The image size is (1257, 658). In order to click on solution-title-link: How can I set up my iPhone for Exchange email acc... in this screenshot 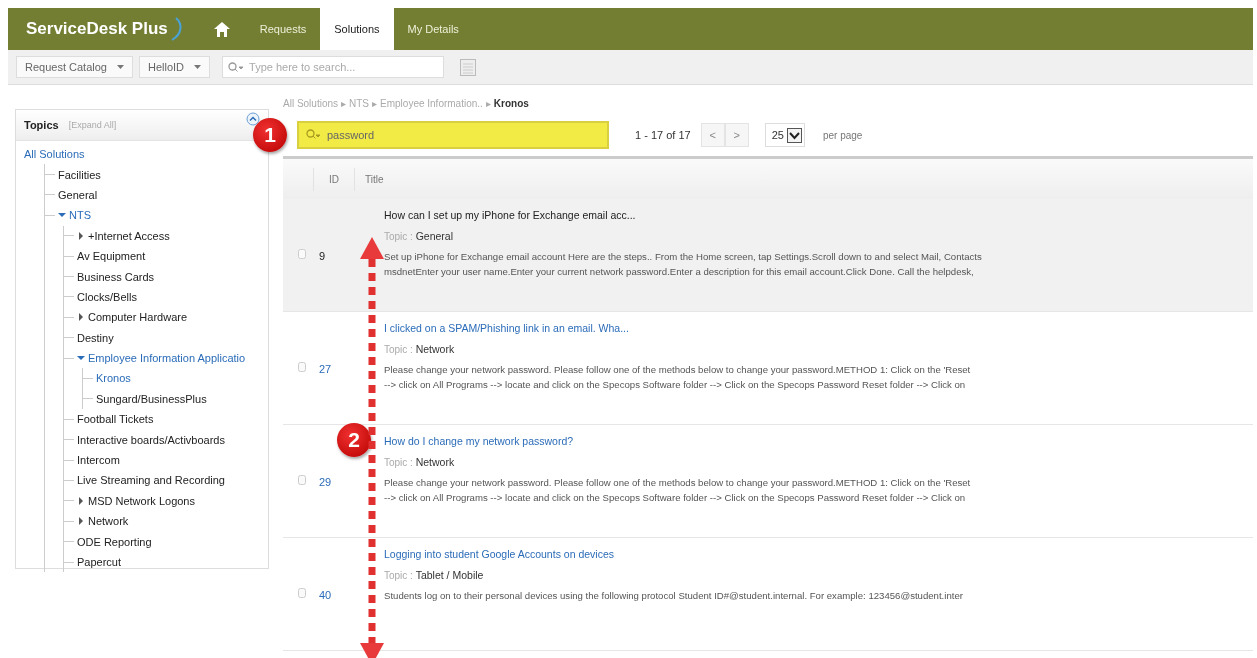, I will do `click(683, 215)`.